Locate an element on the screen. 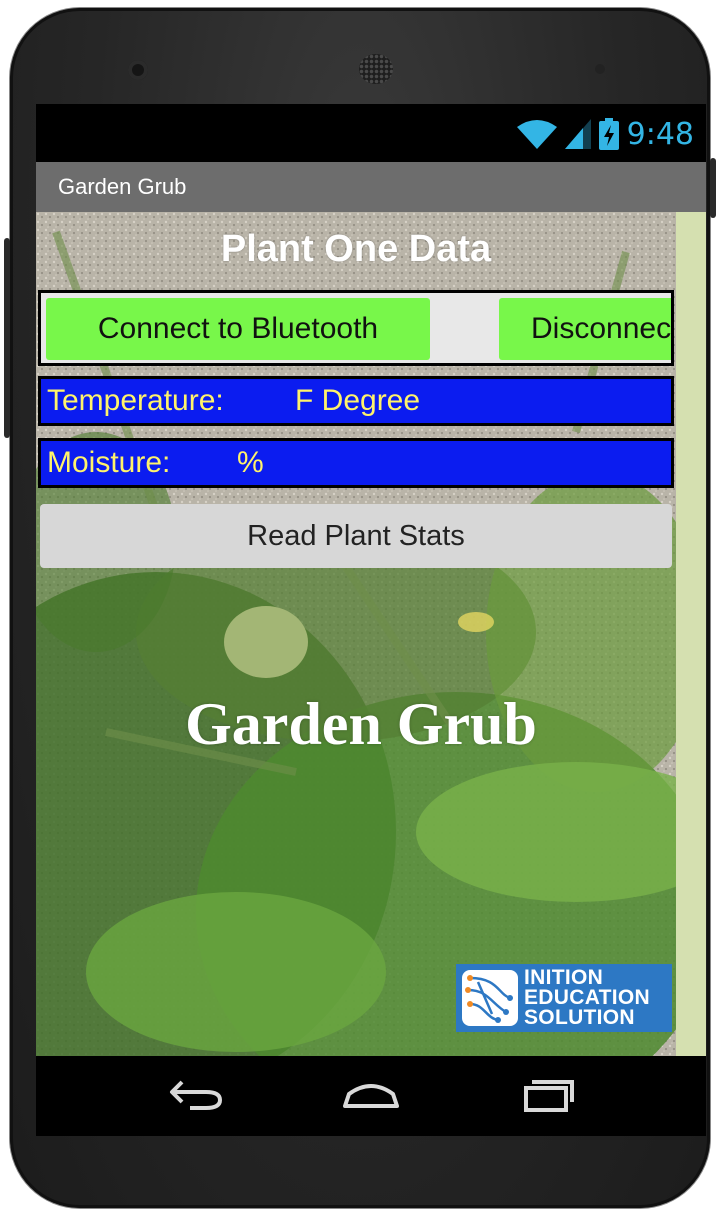 This screenshot has width=722, height=1216. volume-button is located at coordinates (713, 188).